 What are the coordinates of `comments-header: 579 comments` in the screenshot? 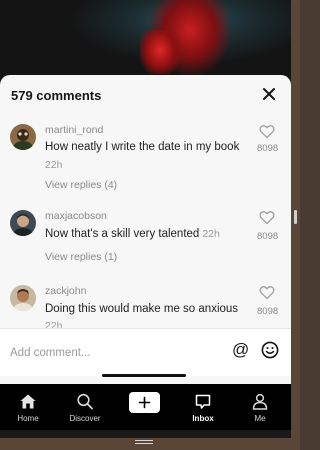 It's located at (145, 95).